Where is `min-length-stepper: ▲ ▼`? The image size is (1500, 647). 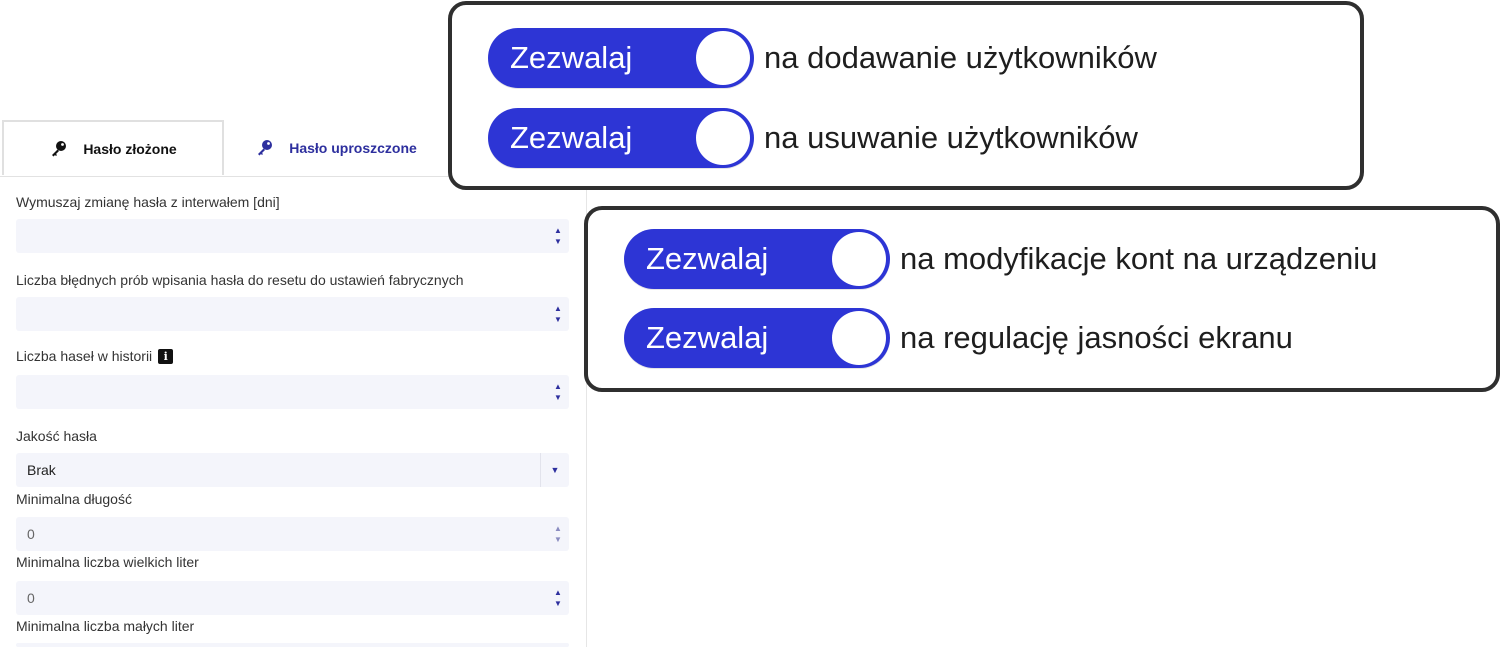
min-length-stepper: ▲ ▼ is located at coordinates (558, 534).